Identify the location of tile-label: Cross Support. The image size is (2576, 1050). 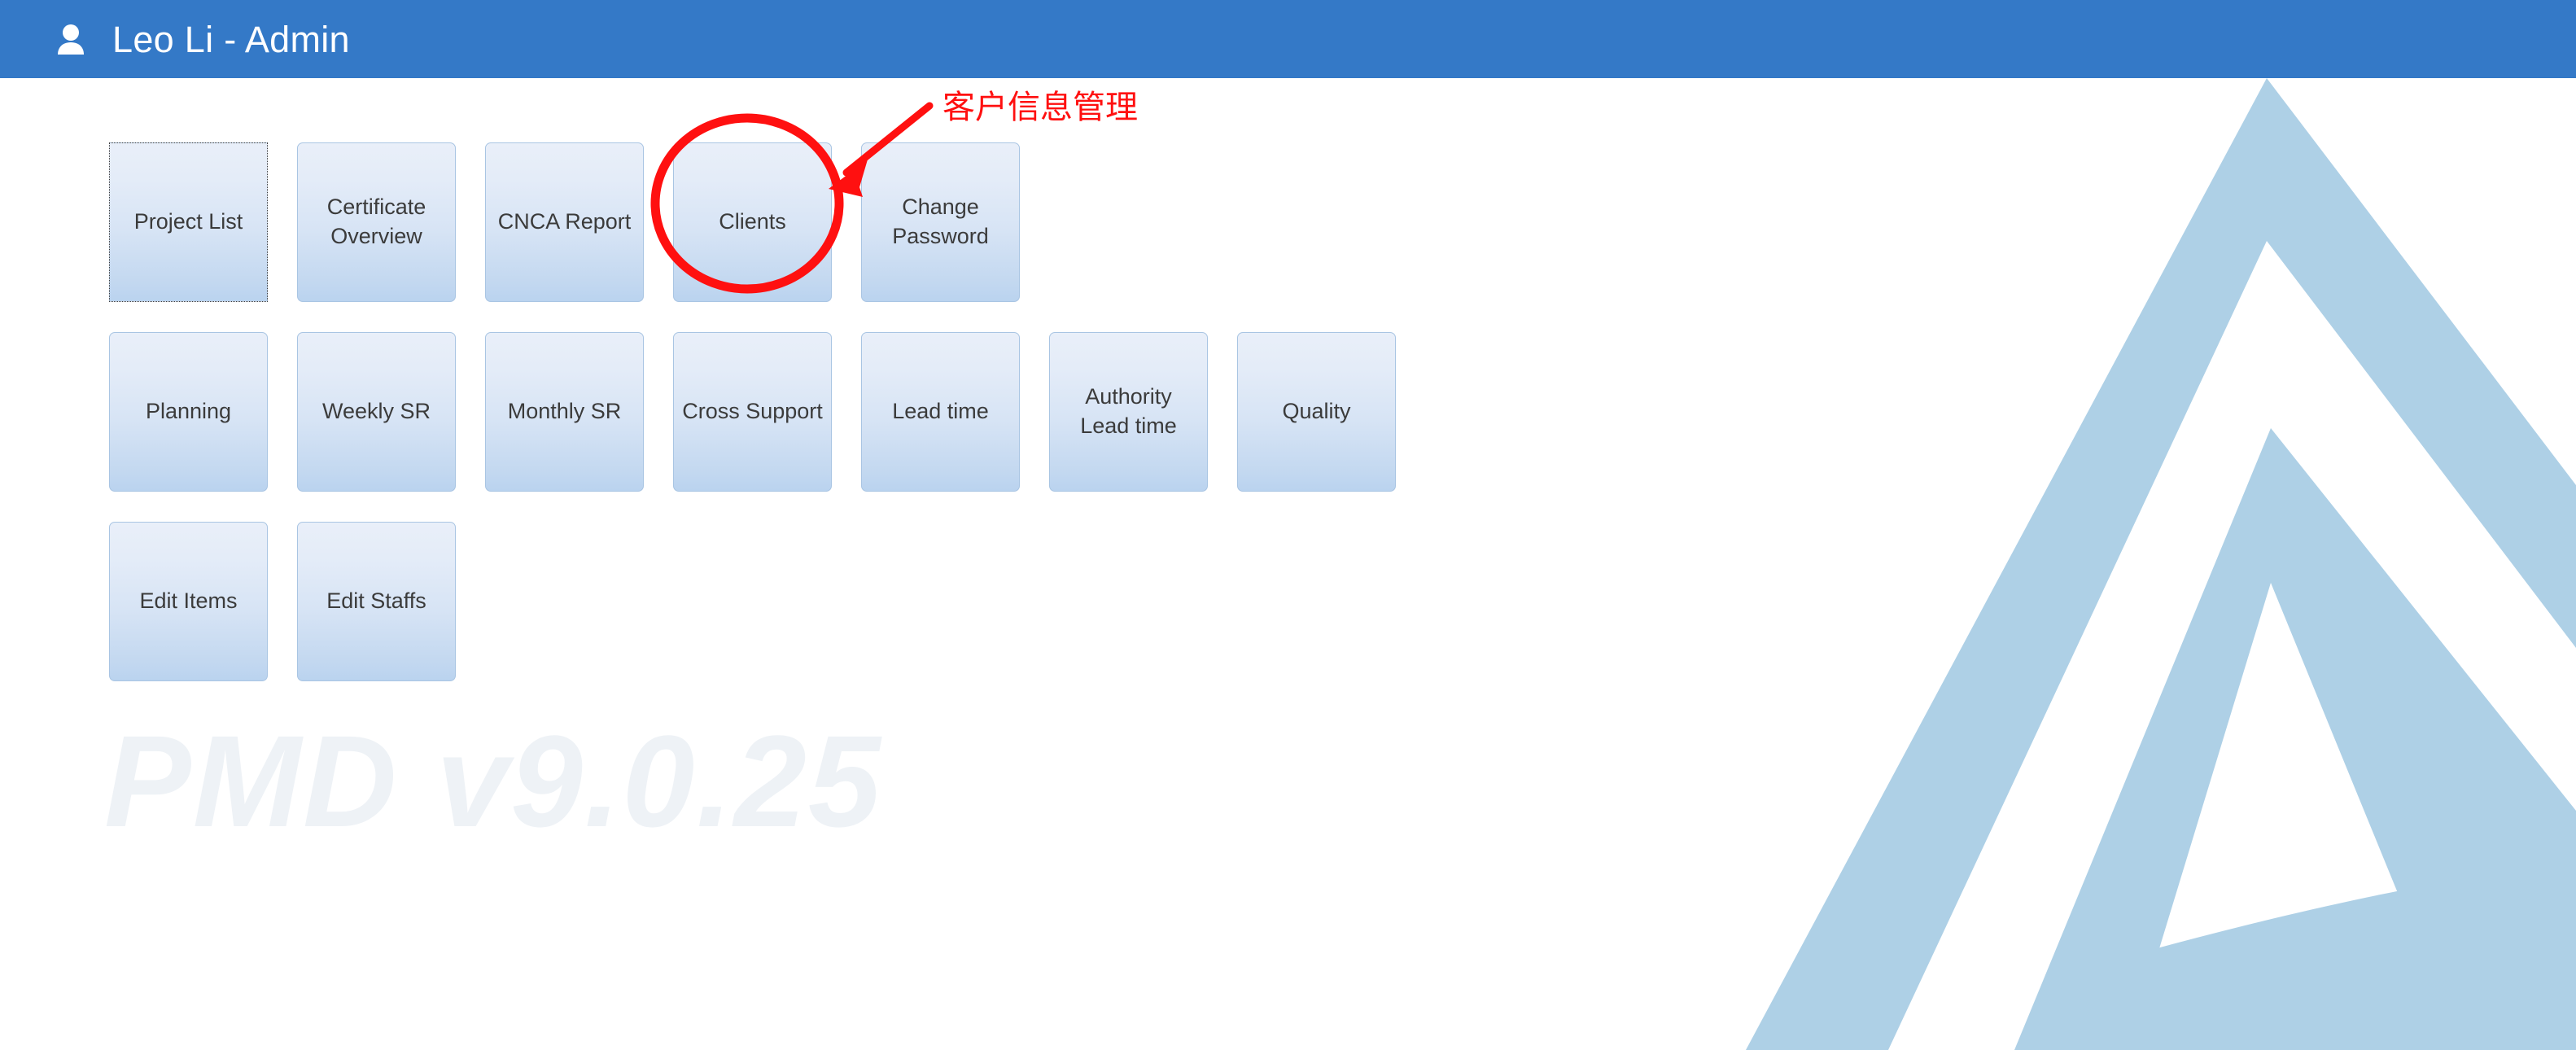
(752, 411).